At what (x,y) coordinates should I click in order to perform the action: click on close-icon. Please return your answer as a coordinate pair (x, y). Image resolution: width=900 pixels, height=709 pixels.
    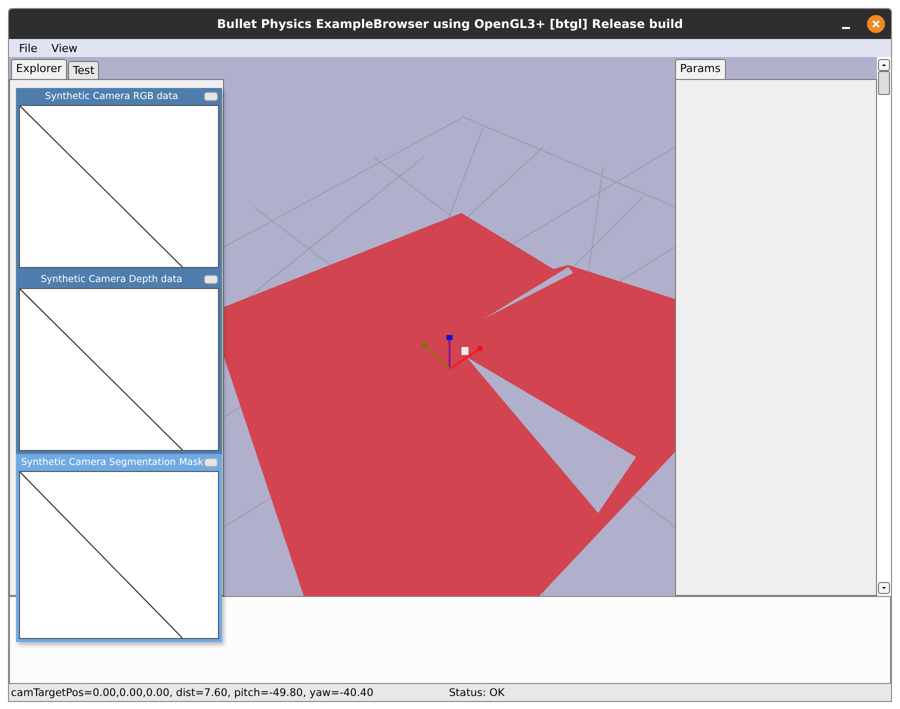
    Looking at the image, I should click on (876, 24).